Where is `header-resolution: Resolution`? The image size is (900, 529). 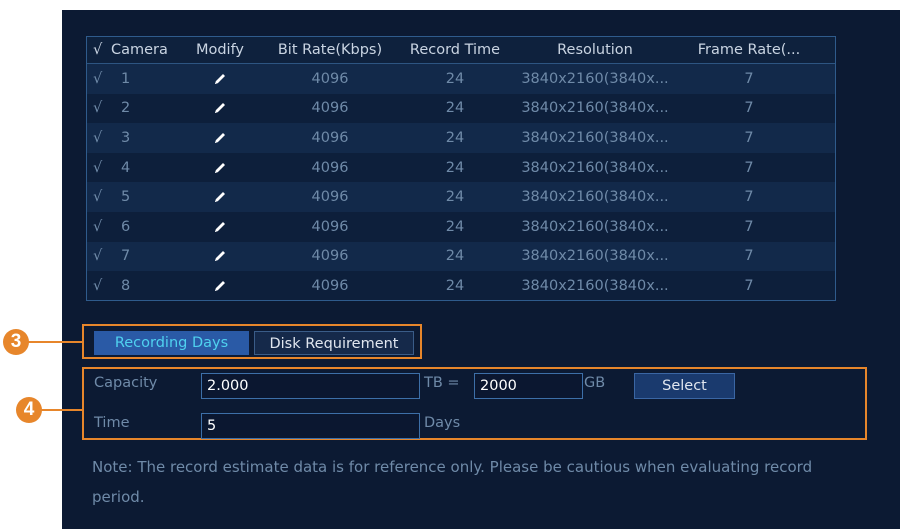
header-resolution: Resolution is located at coordinates (595, 50).